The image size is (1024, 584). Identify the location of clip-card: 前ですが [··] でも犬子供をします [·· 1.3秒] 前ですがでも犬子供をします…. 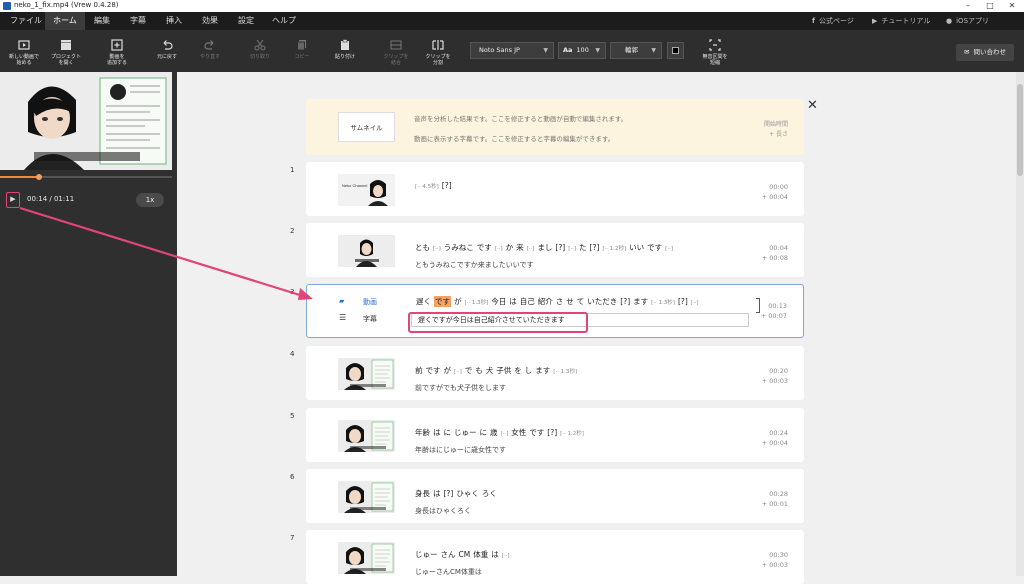
(555, 373).